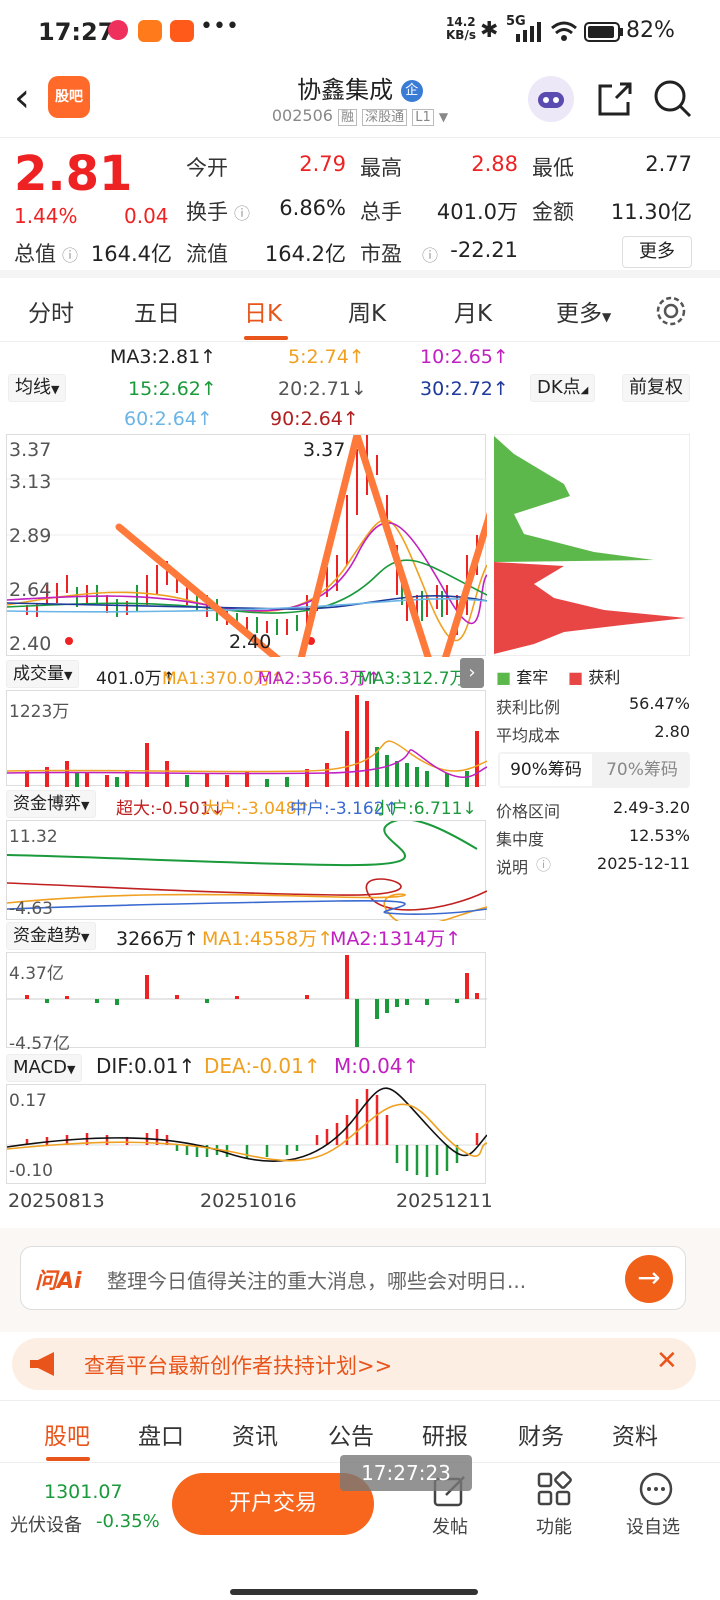 This screenshot has height=1600, width=720. What do you see at coordinates (182, 31) in the screenshot?
I see `app-icon` at bounding box center [182, 31].